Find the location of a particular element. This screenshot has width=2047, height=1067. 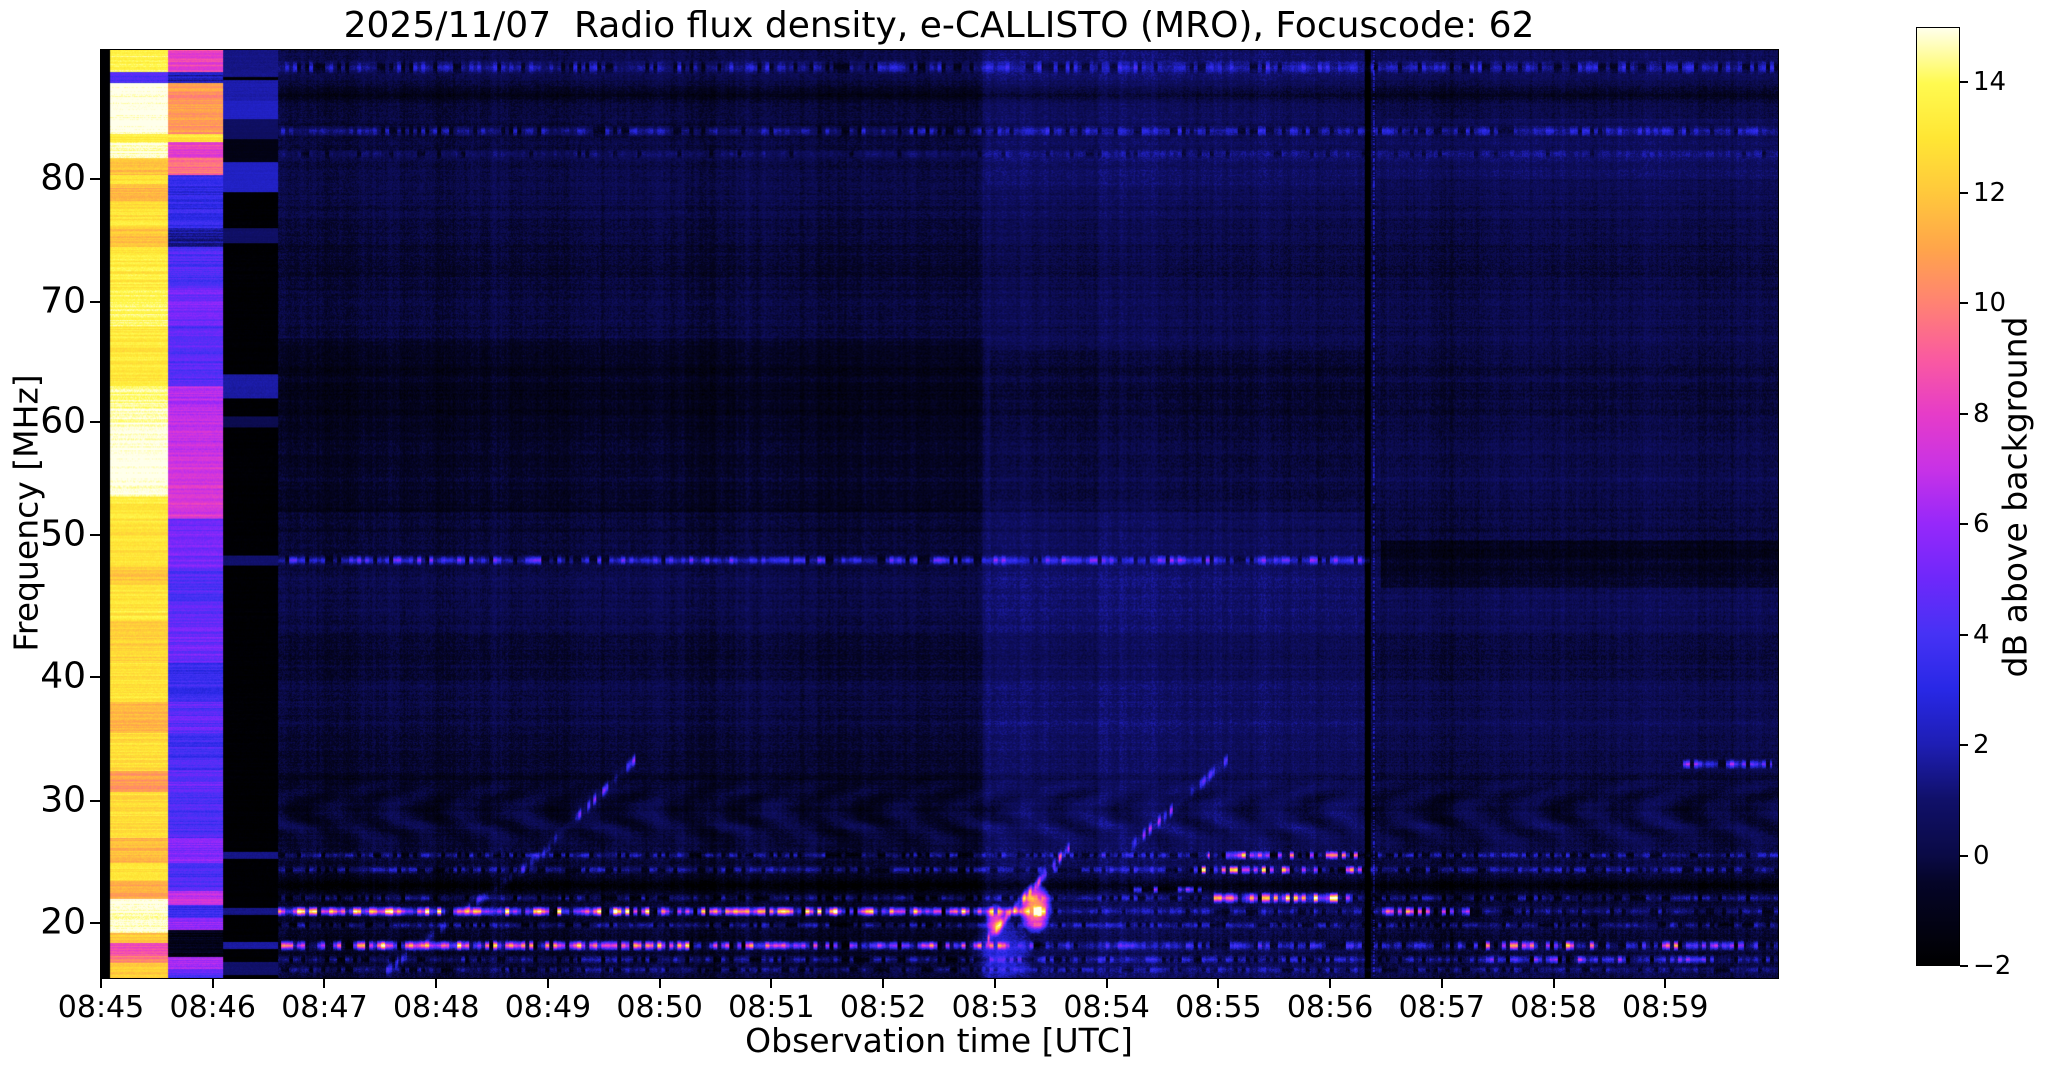

colorbar-tick-label: 2 is located at coordinates (1981, 745).